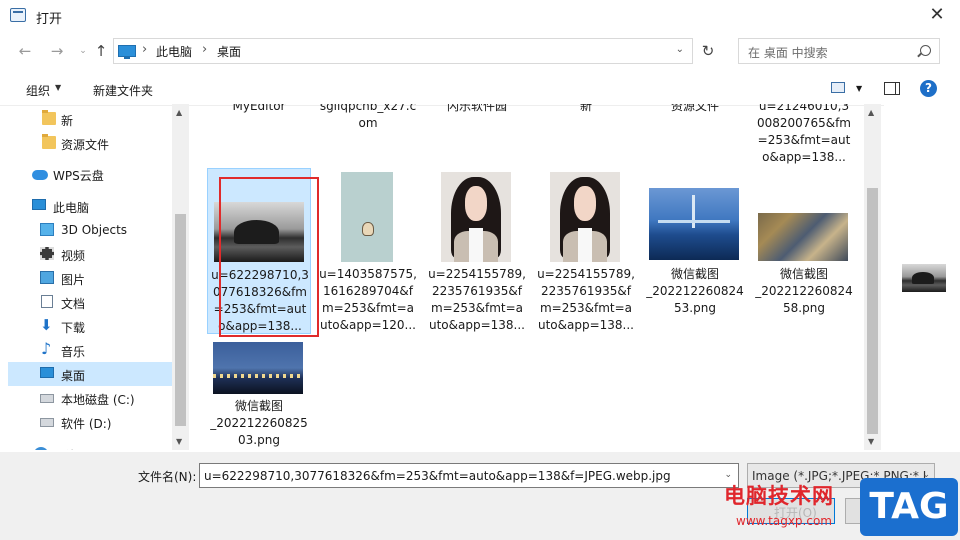  Describe the element at coordinates (694, 224) in the screenshot. I see `bridge-photo-thumbnail` at that location.